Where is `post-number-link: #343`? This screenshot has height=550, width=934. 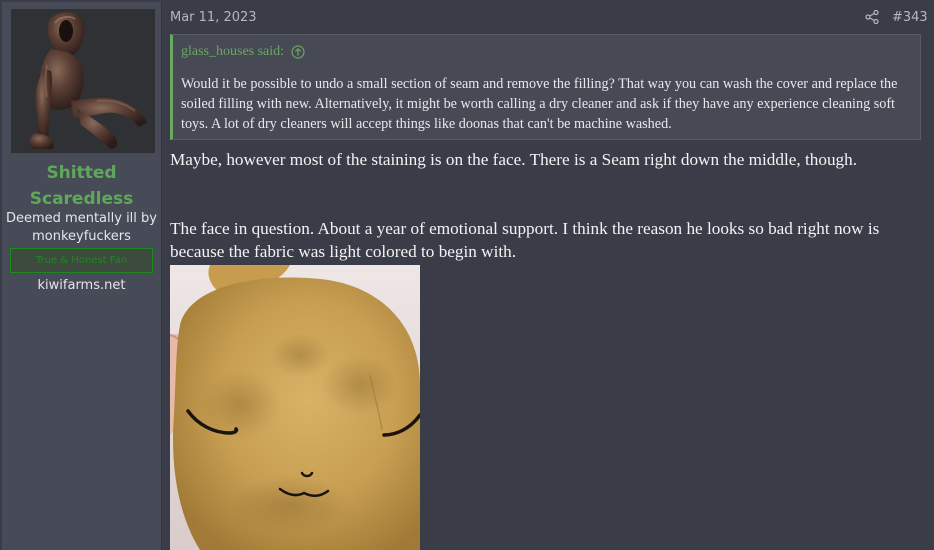 post-number-link: #343 is located at coordinates (910, 17).